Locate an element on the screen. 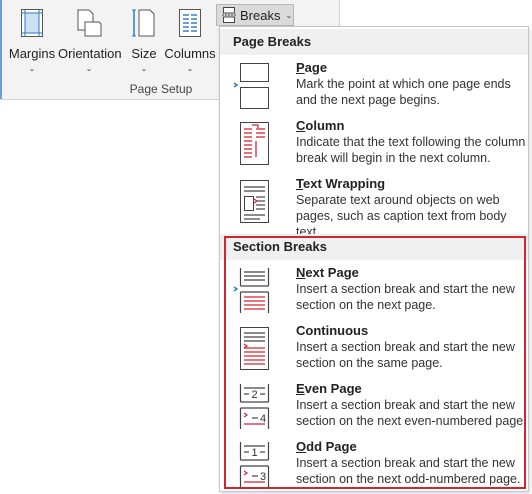 Image resolution: width=532 pixels, height=494 pixels. size-label: Size is located at coordinates (144, 53).